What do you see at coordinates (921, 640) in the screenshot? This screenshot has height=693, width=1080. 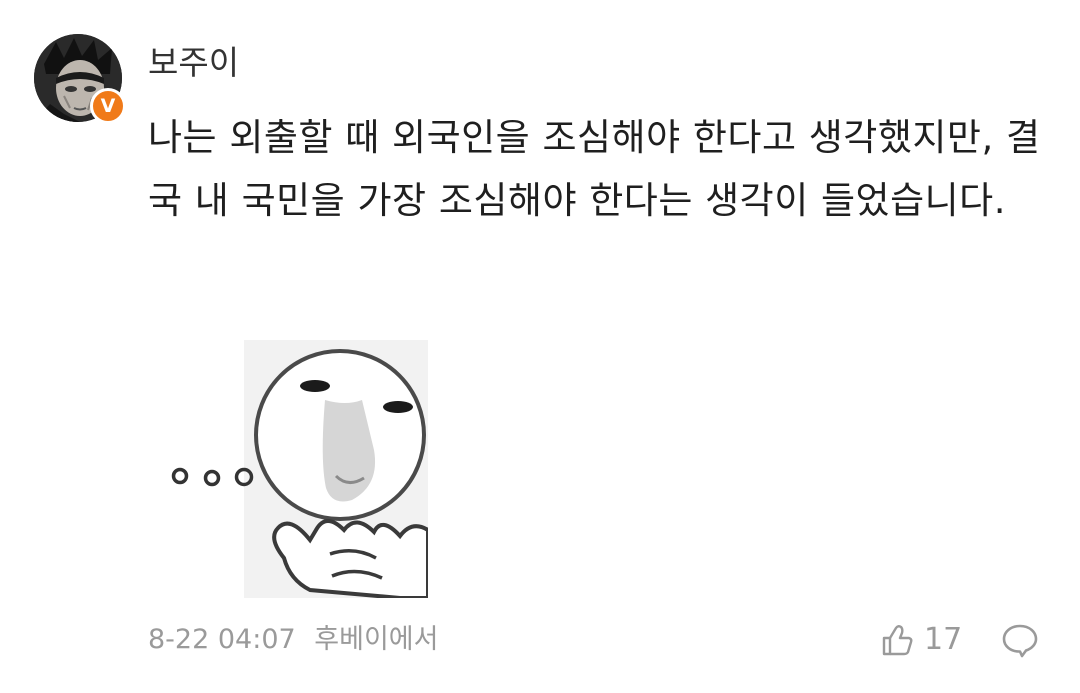 I see `like-button: 17` at bounding box center [921, 640].